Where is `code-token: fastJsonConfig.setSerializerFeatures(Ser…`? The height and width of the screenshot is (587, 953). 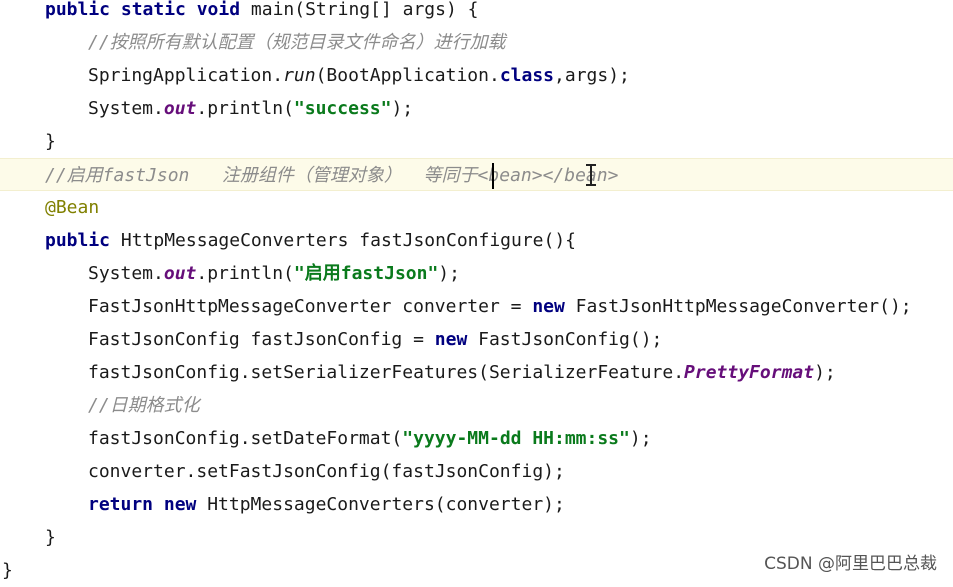 code-token: fastJsonConfig.setSerializerFeatures(Ser… is located at coordinates (386, 372).